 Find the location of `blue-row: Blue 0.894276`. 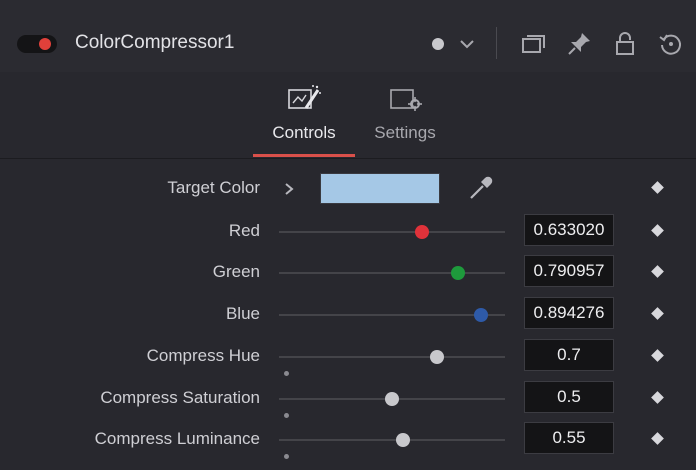

blue-row: Blue 0.894276 is located at coordinates (348, 314).